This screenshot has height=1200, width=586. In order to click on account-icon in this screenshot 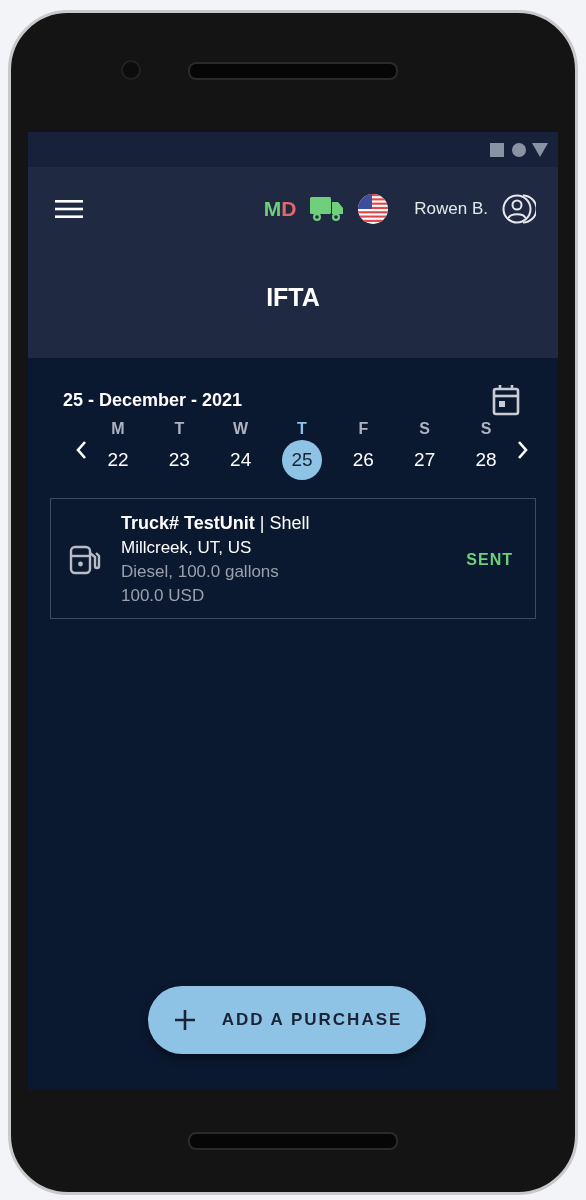, I will do `click(519, 209)`.